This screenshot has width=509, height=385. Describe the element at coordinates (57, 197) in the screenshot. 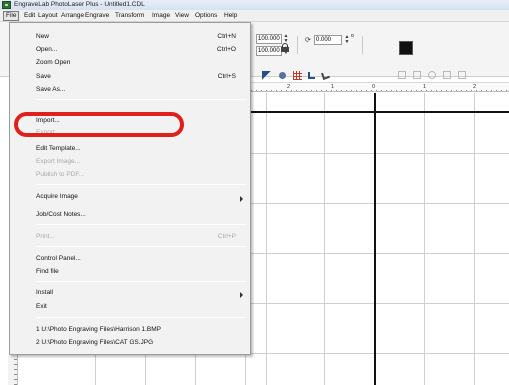

I see `menu-item-acquire-image: Acquire Image` at that location.